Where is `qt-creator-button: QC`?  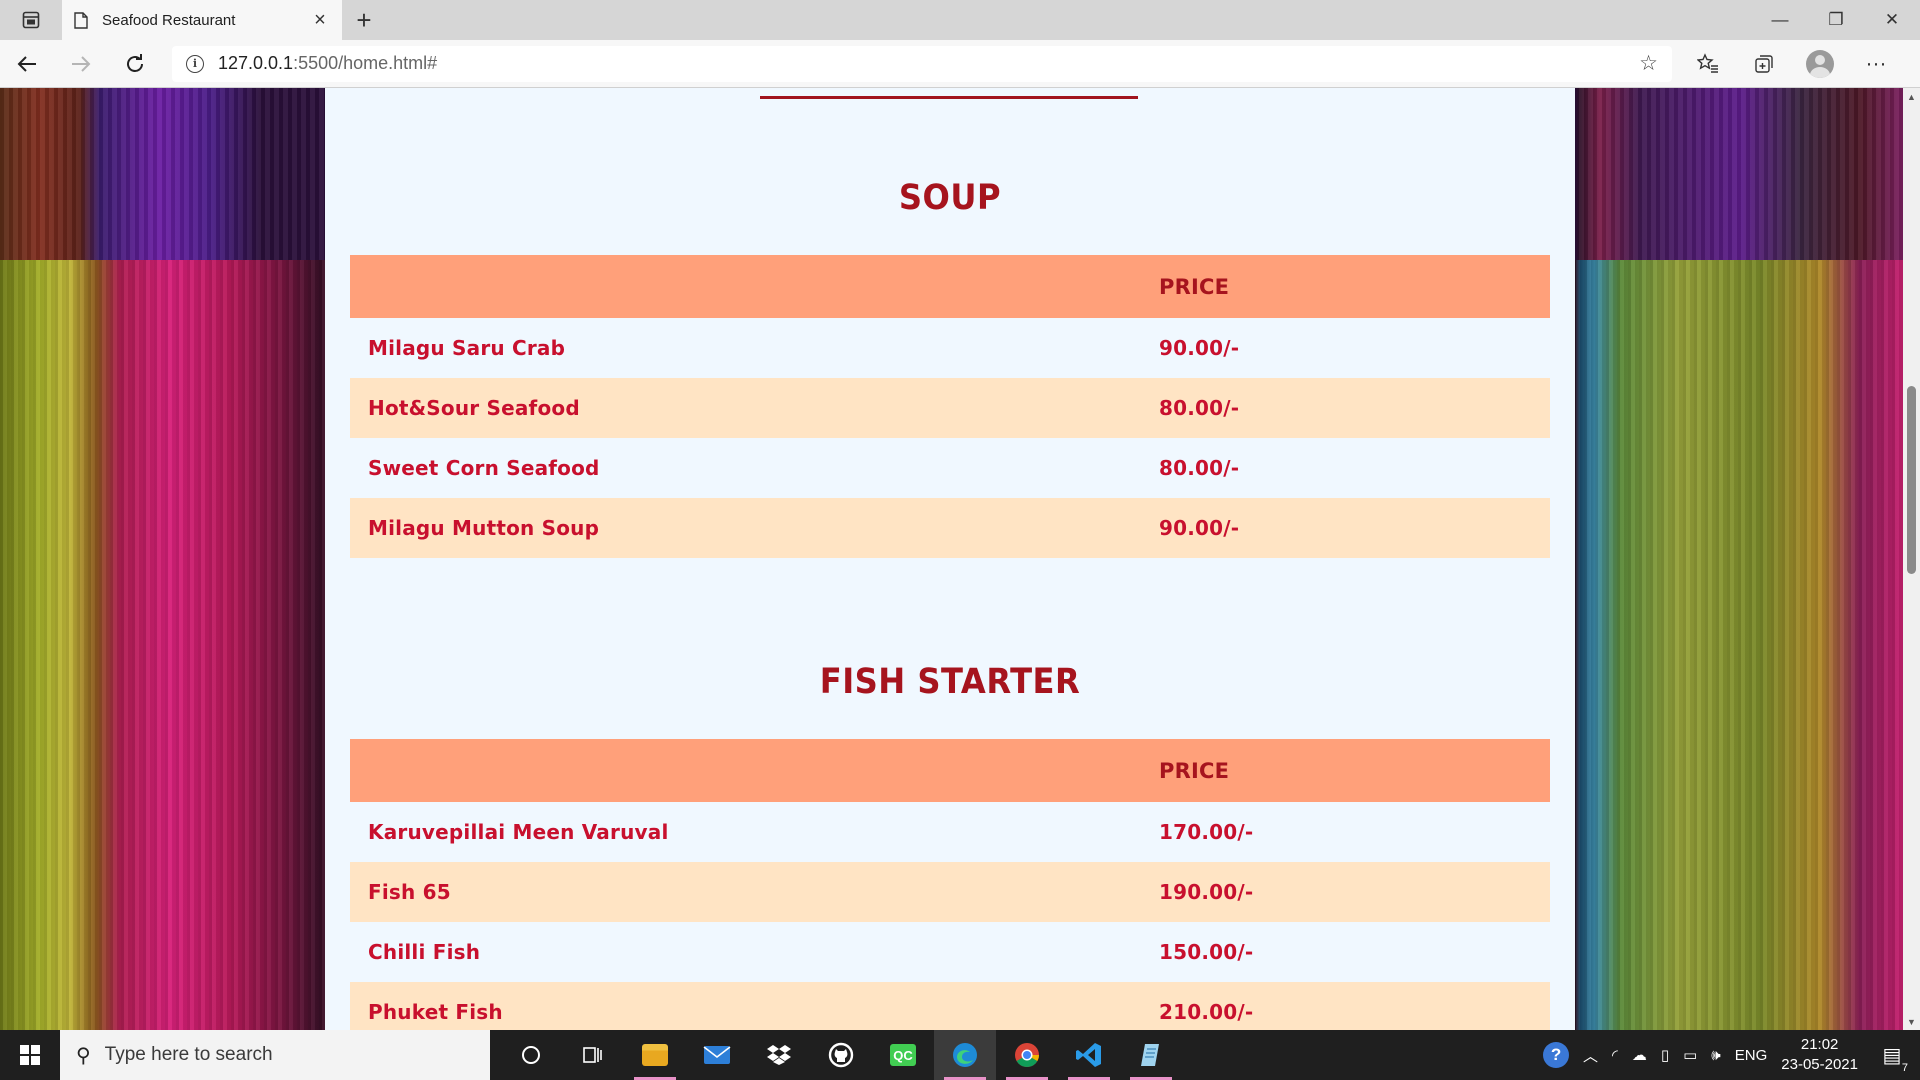
qt-creator-button: QC is located at coordinates (903, 1055).